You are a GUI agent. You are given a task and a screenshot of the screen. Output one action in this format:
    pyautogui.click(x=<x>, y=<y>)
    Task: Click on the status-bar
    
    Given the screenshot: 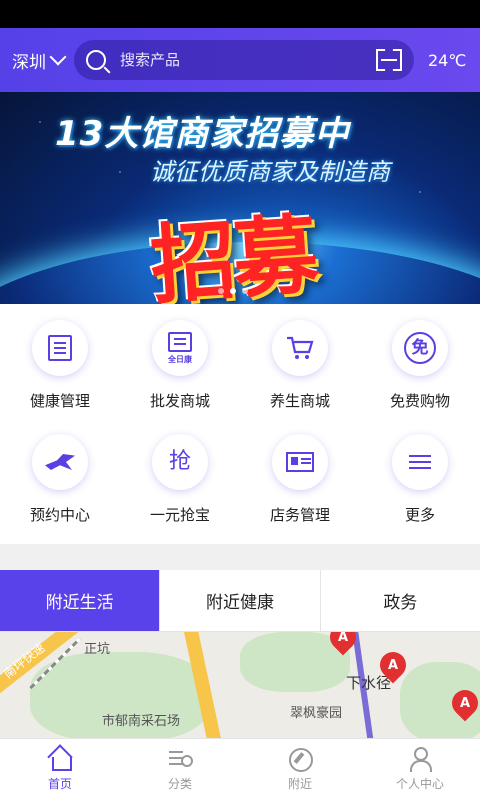 What is the action you would take?
    pyautogui.click(x=240, y=14)
    